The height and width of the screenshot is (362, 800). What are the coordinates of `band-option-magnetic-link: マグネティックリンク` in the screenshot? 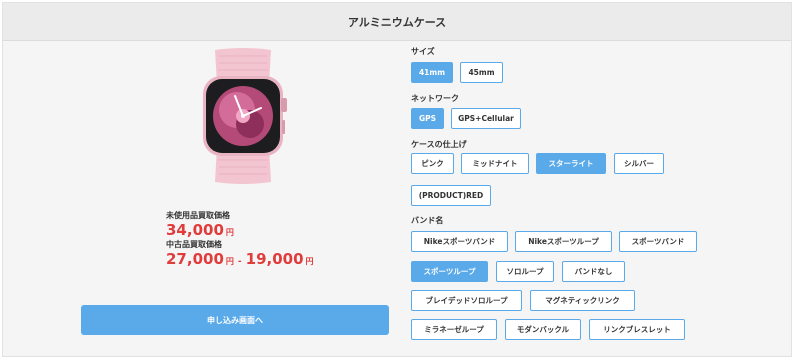 It's located at (582, 300).